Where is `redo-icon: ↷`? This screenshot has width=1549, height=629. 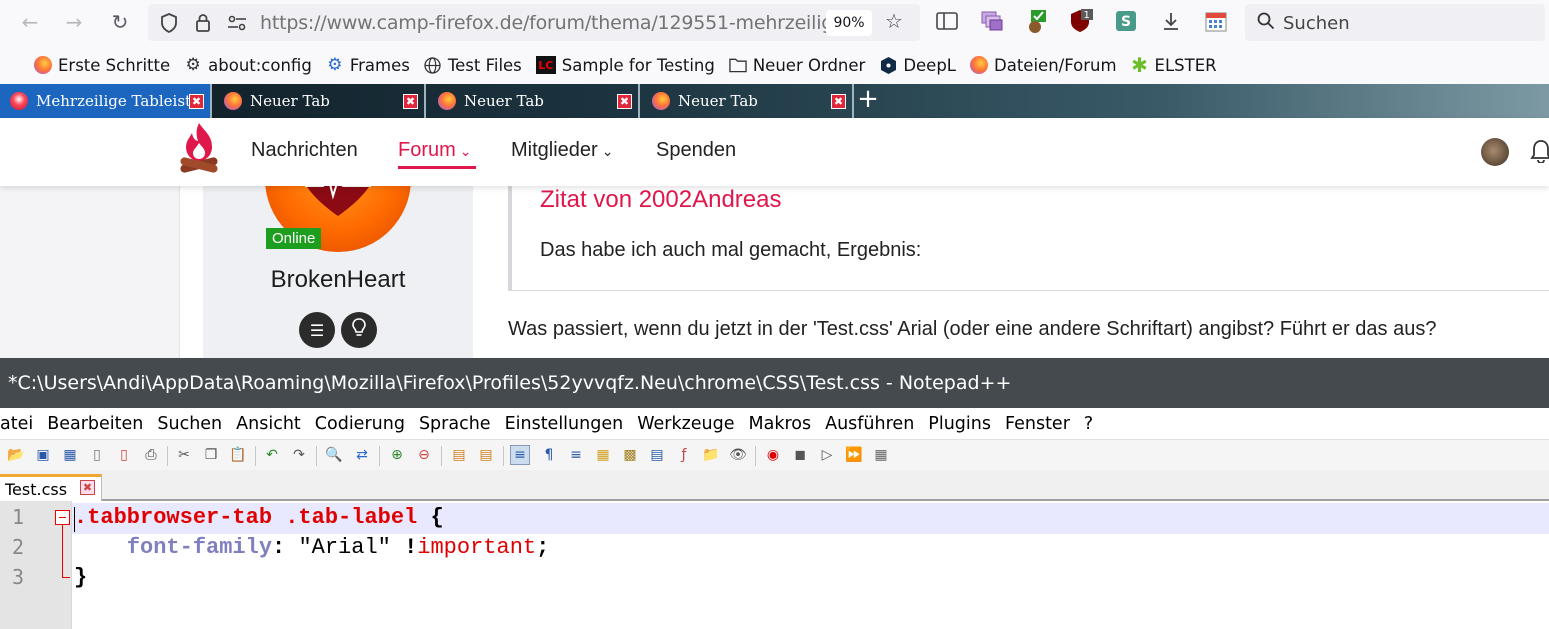 redo-icon: ↷ is located at coordinates (299, 455).